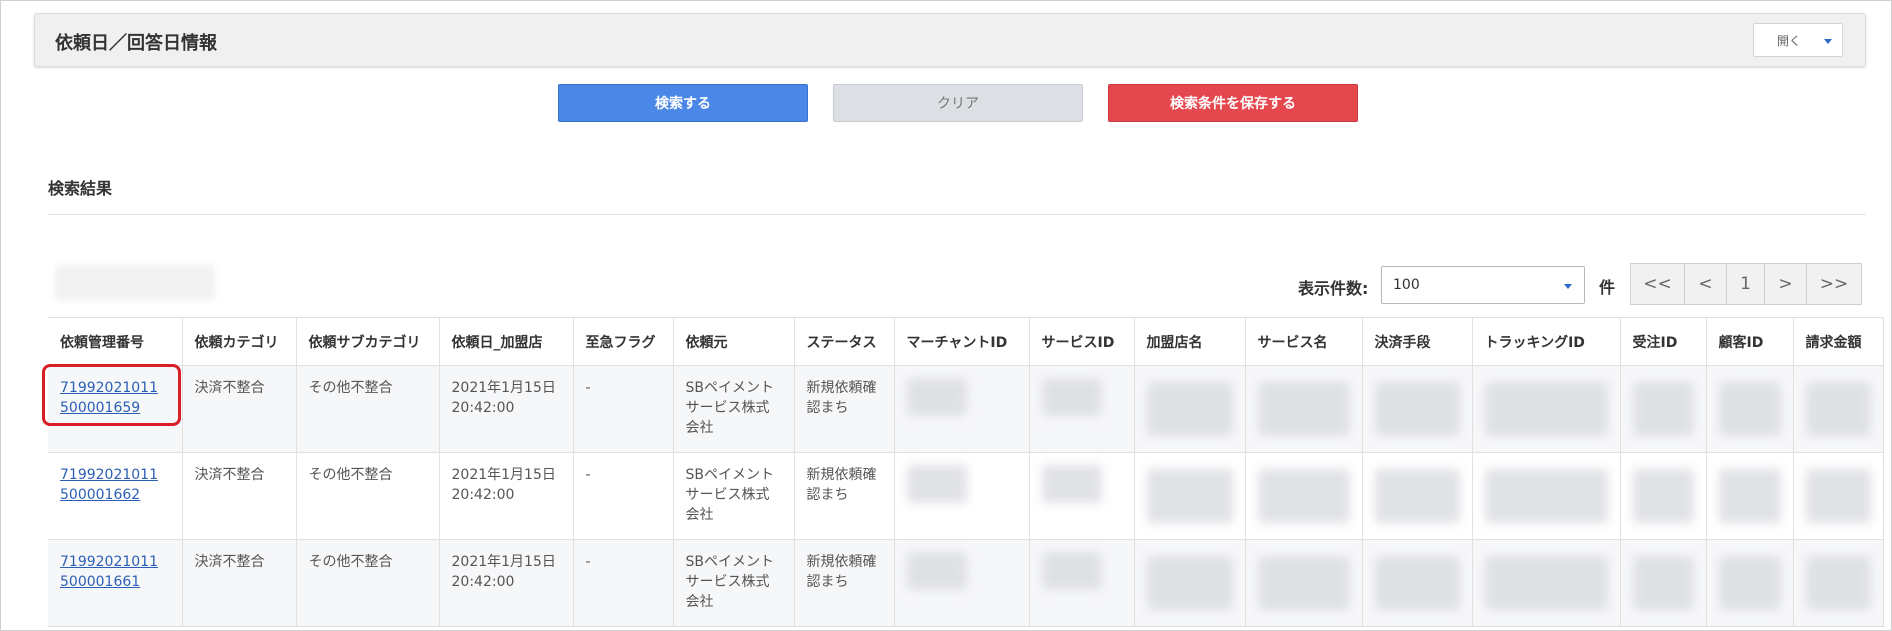 The height and width of the screenshot is (631, 1892). What do you see at coordinates (1082, 341) in the screenshot?
I see `col-header-service-id: サービスID` at bounding box center [1082, 341].